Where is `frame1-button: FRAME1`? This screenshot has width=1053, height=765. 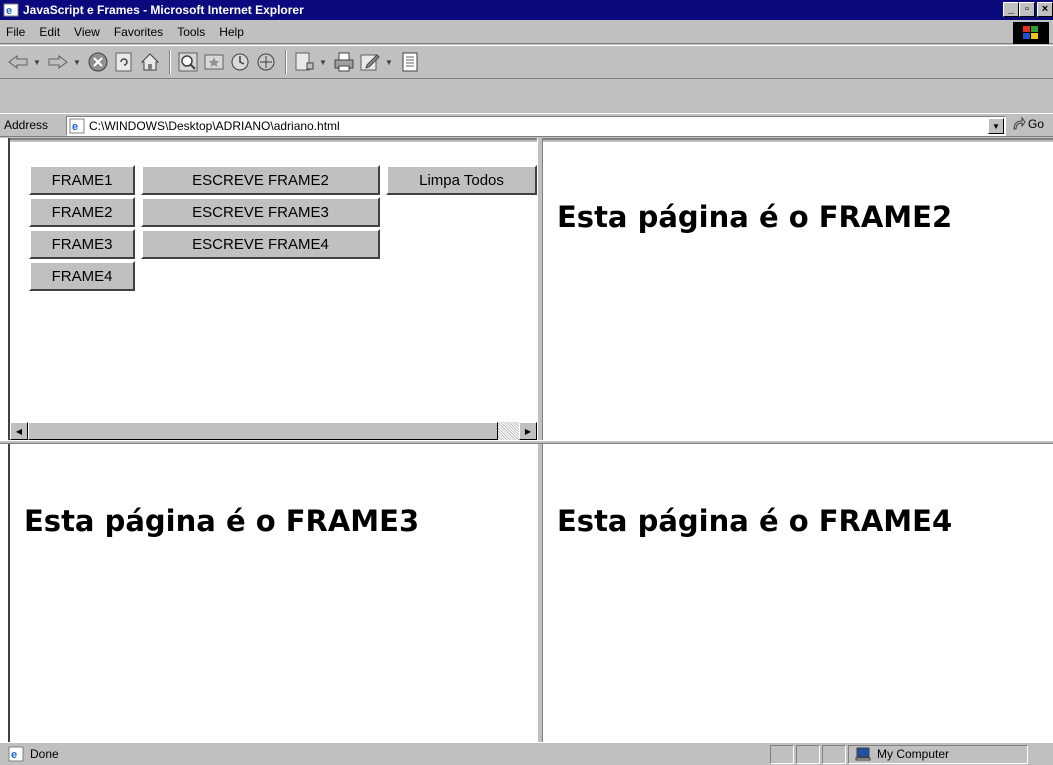 frame1-button: FRAME1 is located at coordinates (82, 180).